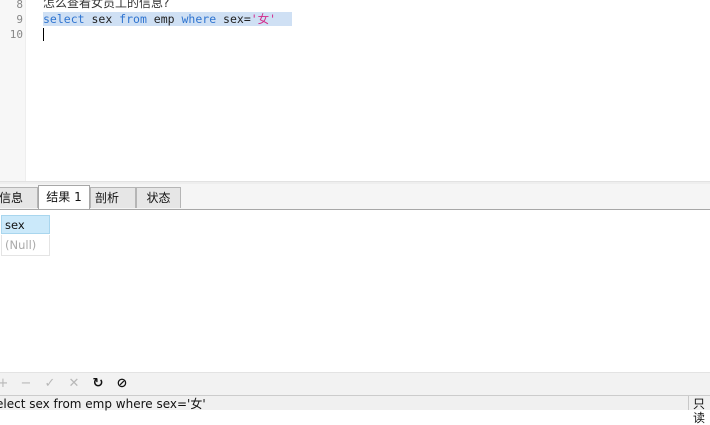 The height and width of the screenshot is (425, 710). I want to click on sql-keyword: from, so click(133, 19).